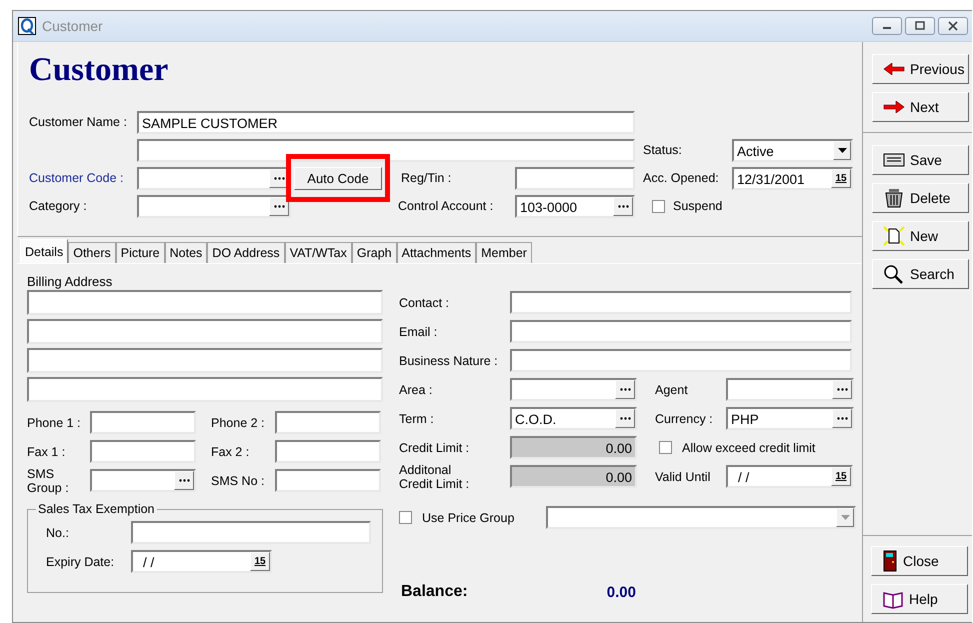 This screenshot has height=623, width=973. What do you see at coordinates (338, 178) in the screenshot?
I see `auto-code-button: Auto Code` at bounding box center [338, 178].